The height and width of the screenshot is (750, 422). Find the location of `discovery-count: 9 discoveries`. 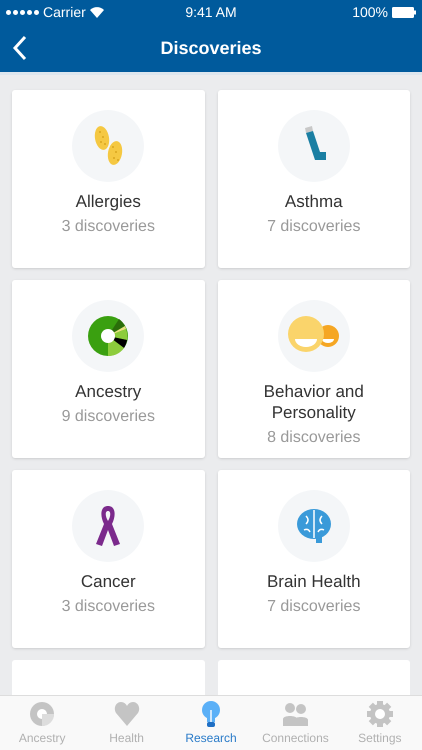

discovery-count: 9 discoveries is located at coordinates (108, 417).